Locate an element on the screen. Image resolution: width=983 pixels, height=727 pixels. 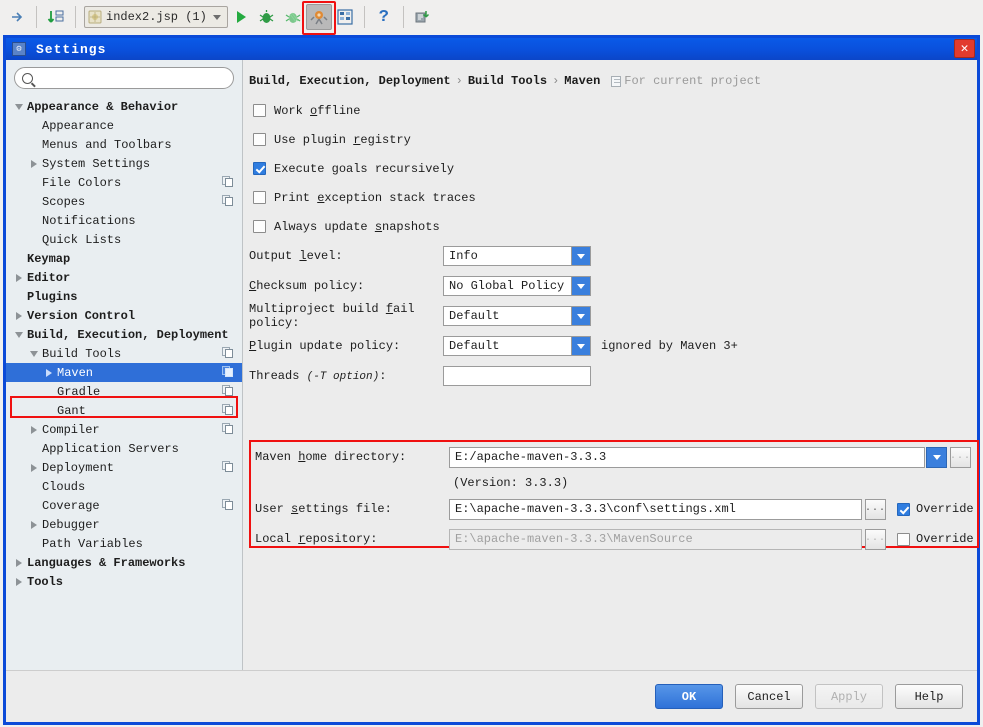
run-with-coverage-button is located at coordinates (293, 17).